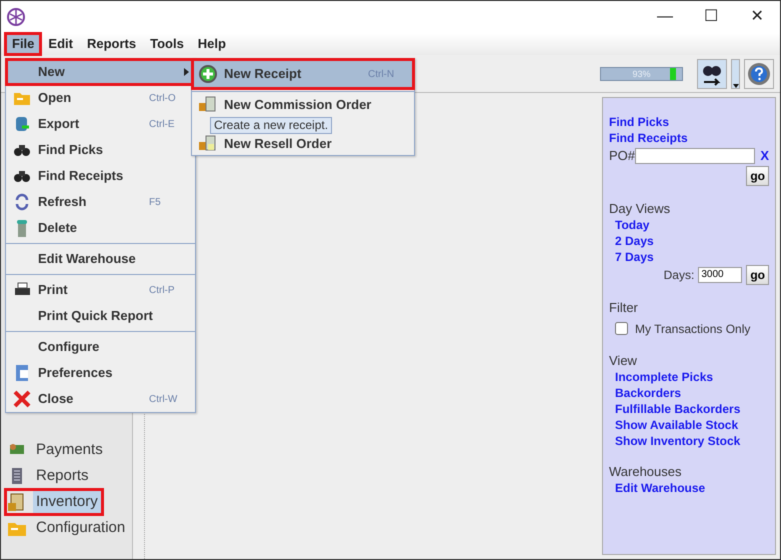  Describe the element at coordinates (623, 360) in the screenshot. I see `section-heading: View` at that location.